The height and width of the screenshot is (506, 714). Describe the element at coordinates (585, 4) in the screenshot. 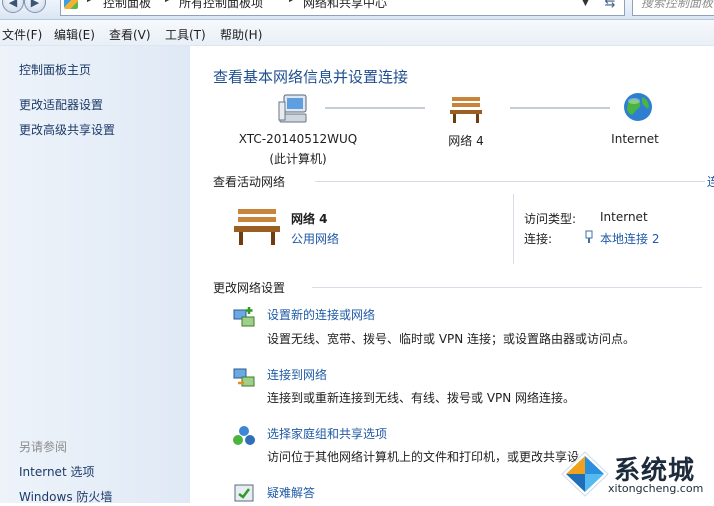

I see `chevron-down-icon: ▼` at that location.